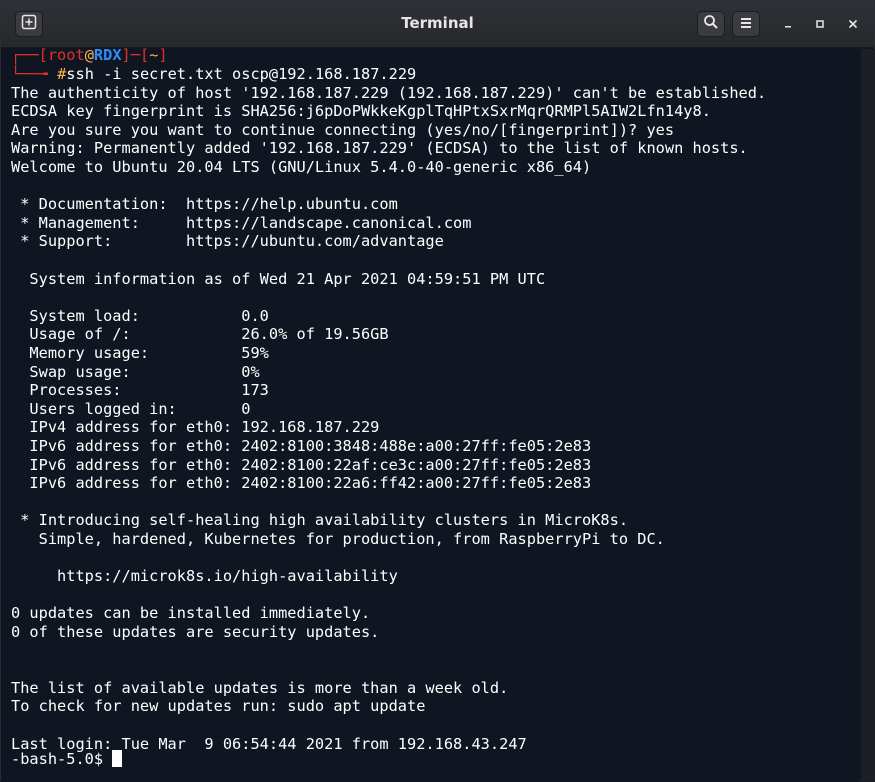 The height and width of the screenshot is (782, 875). I want to click on prompt-hash: #, so click(62, 74).